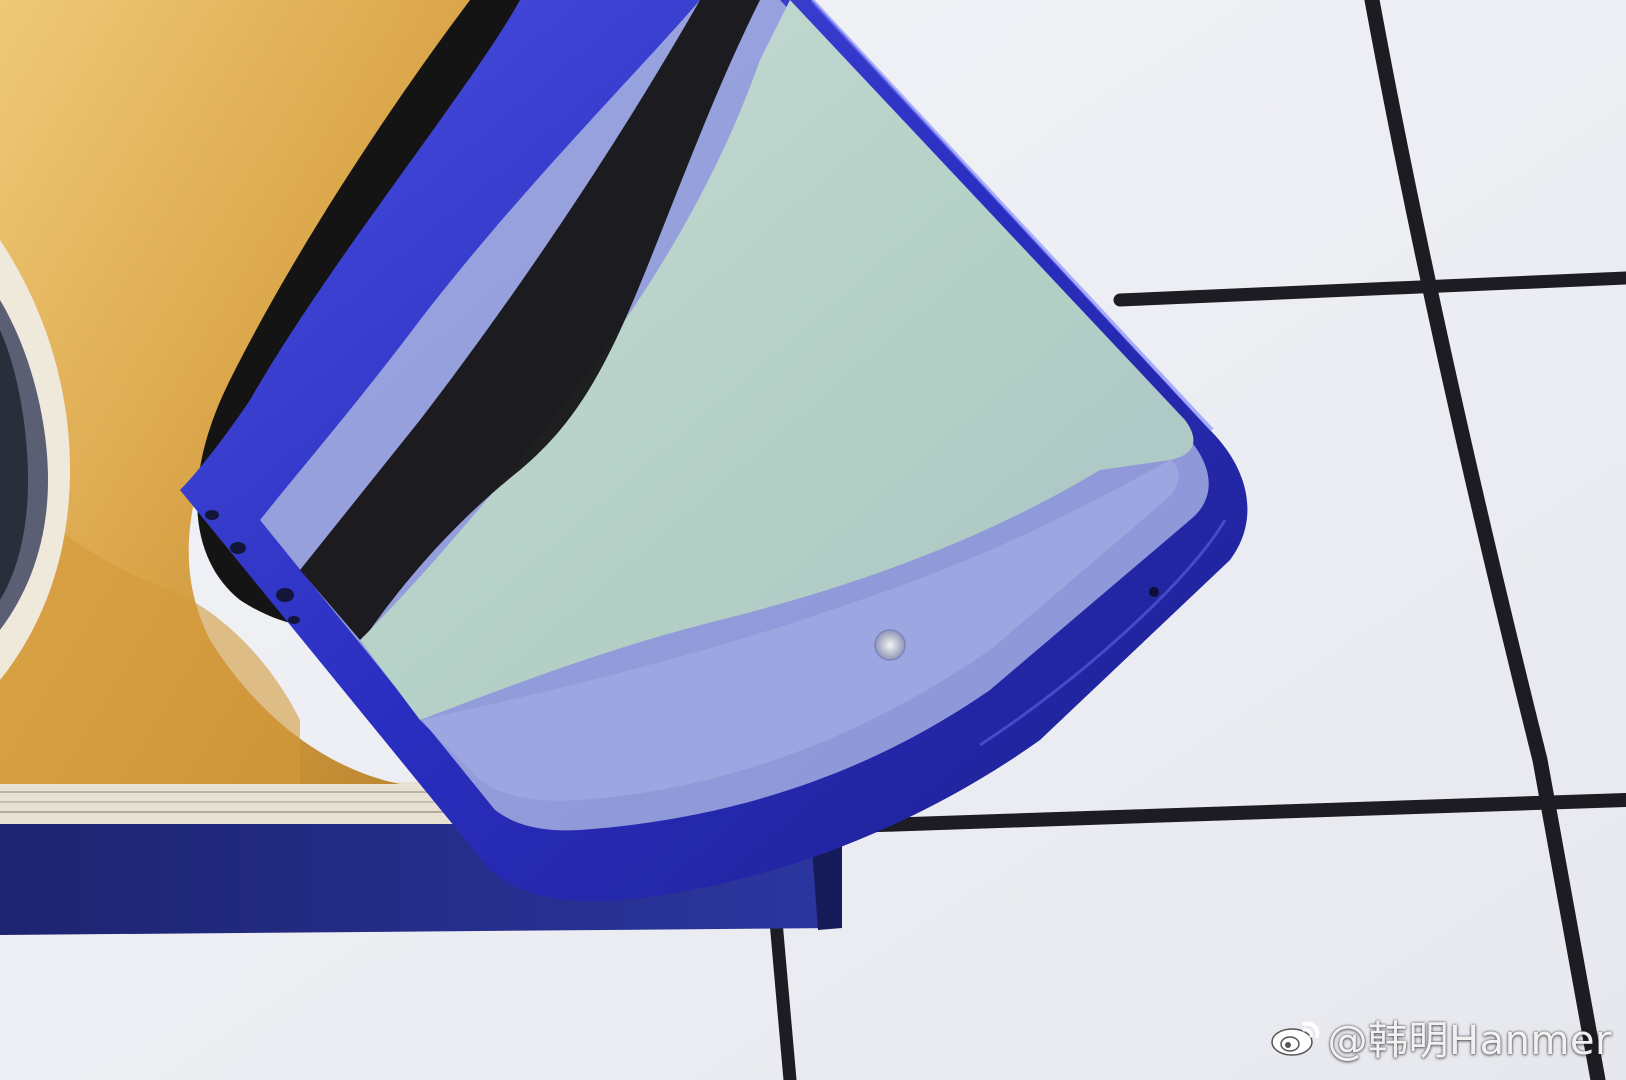 This screenshot has height=1080, width=1626. What do you see at coordinates (1296, 1037) in the screenshot?
I see `weibo-icon` at bounding box center [1296, 1037].